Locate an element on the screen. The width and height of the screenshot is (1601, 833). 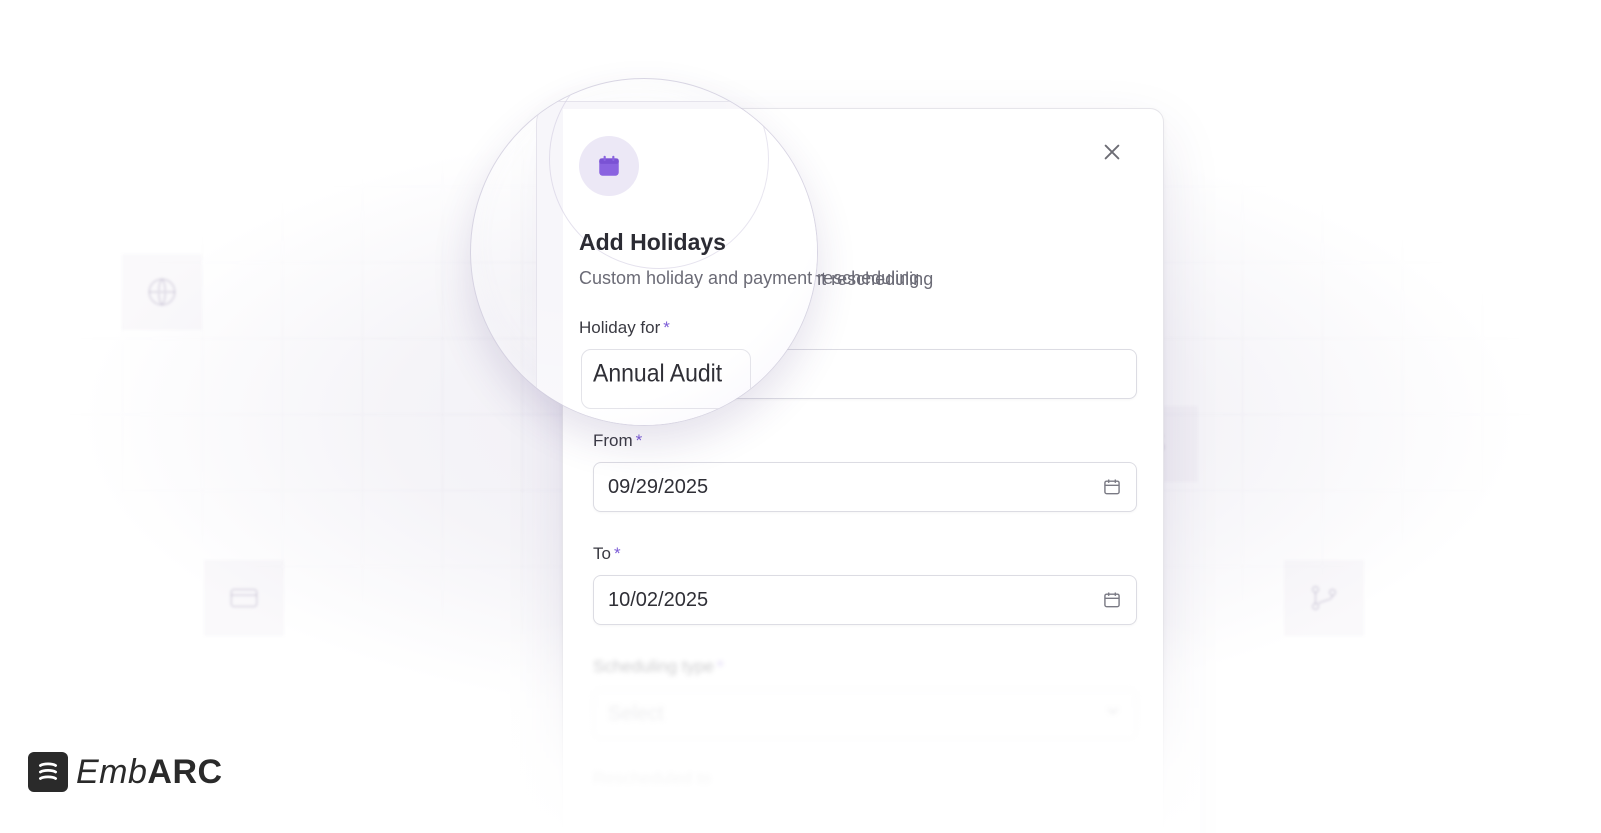
close-icon is located at coordinates (1112, 152).